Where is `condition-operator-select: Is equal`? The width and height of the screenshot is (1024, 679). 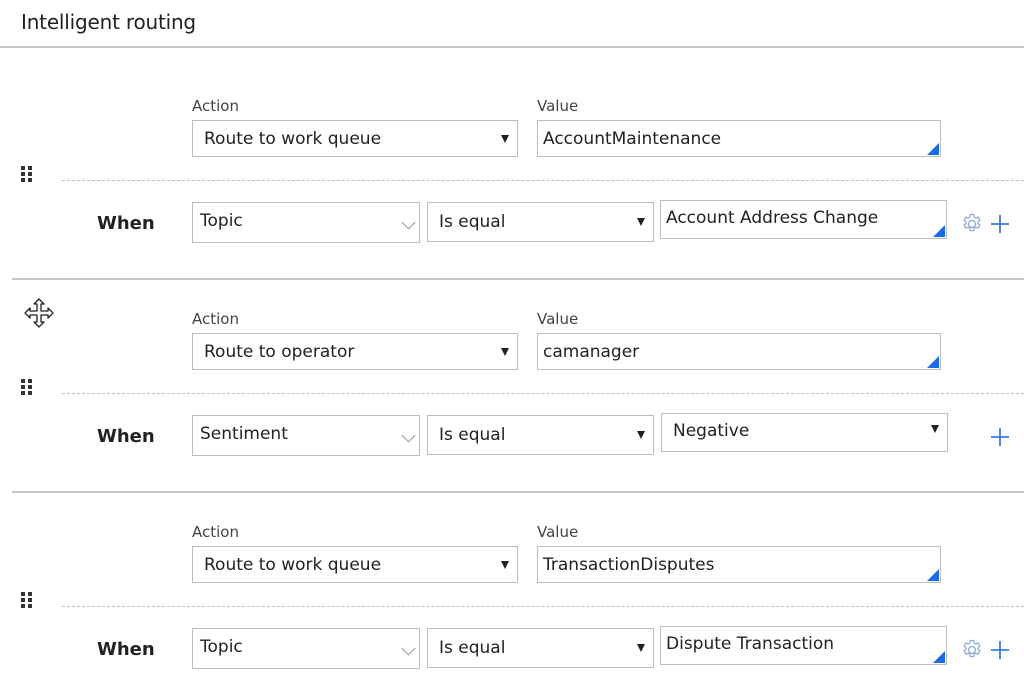 condition-operator-select: Is equal is located at coordinates (540, 648).